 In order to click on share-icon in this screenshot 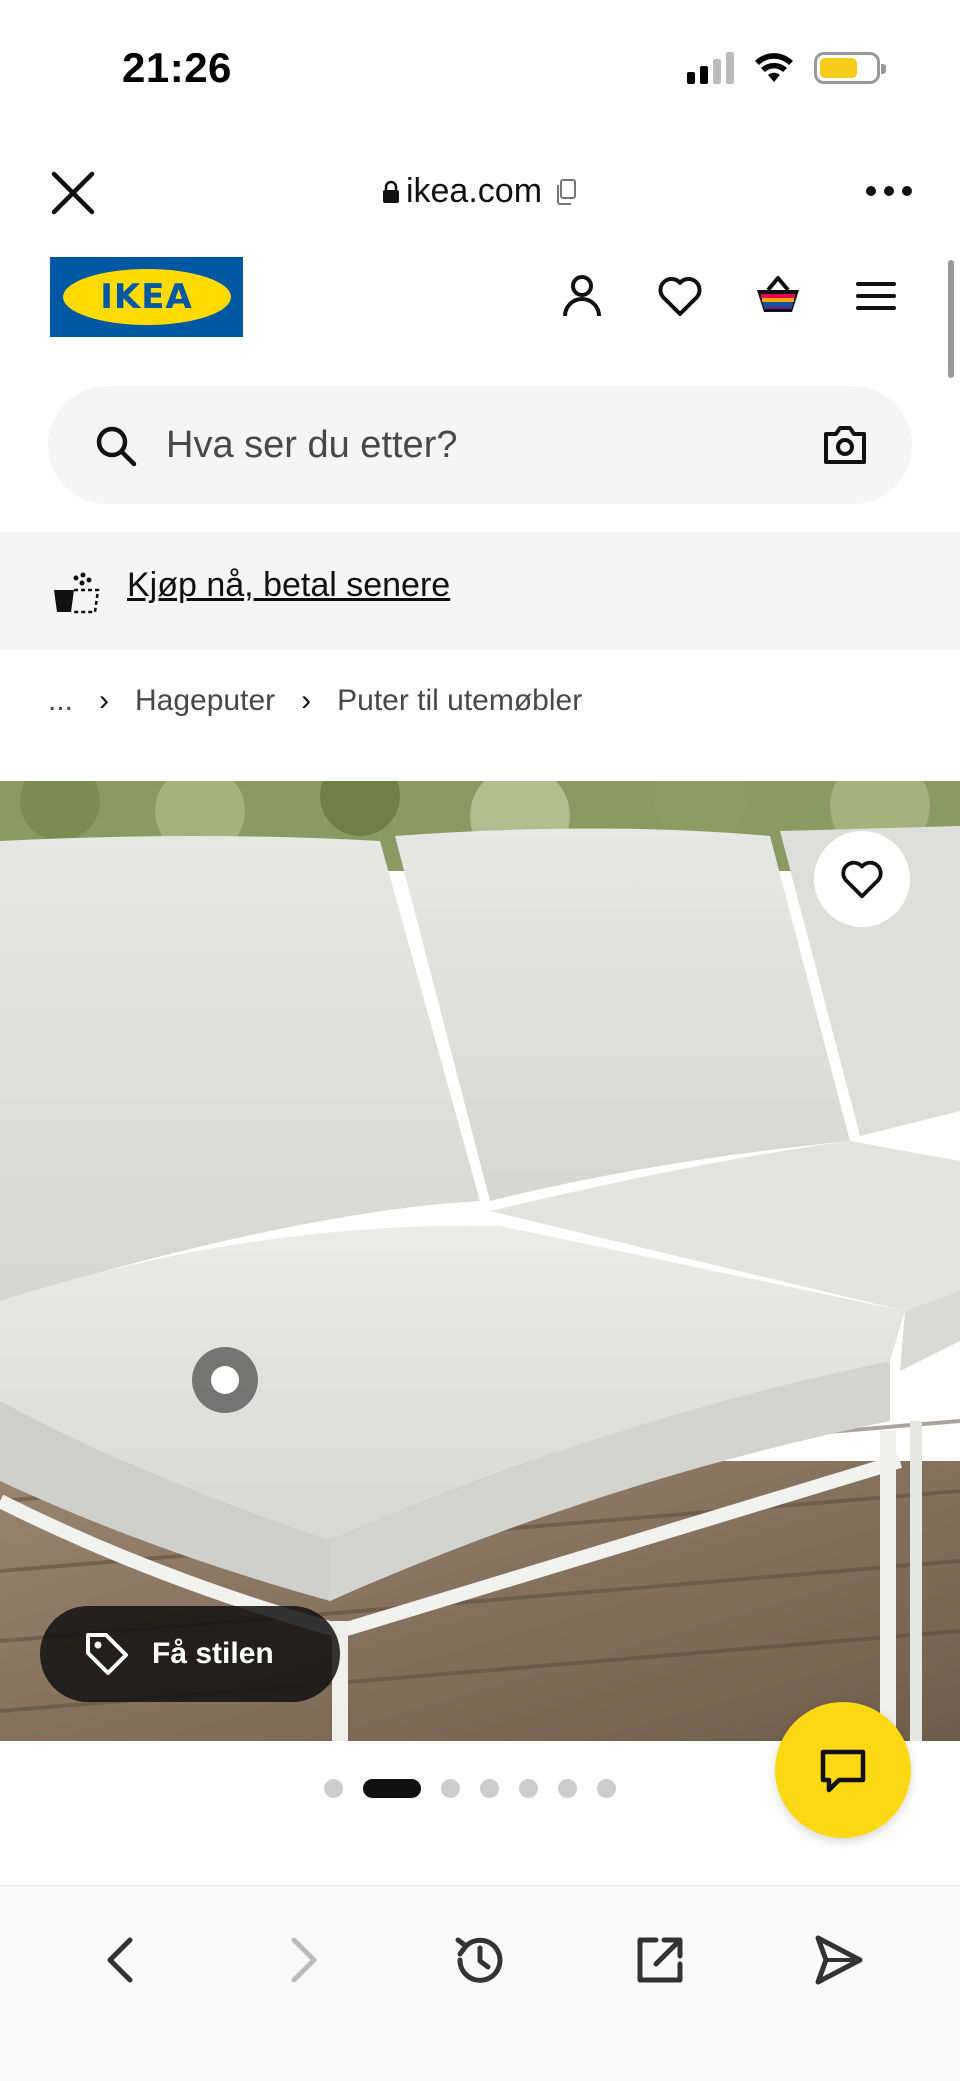, I will do `click(838, 1960)`.